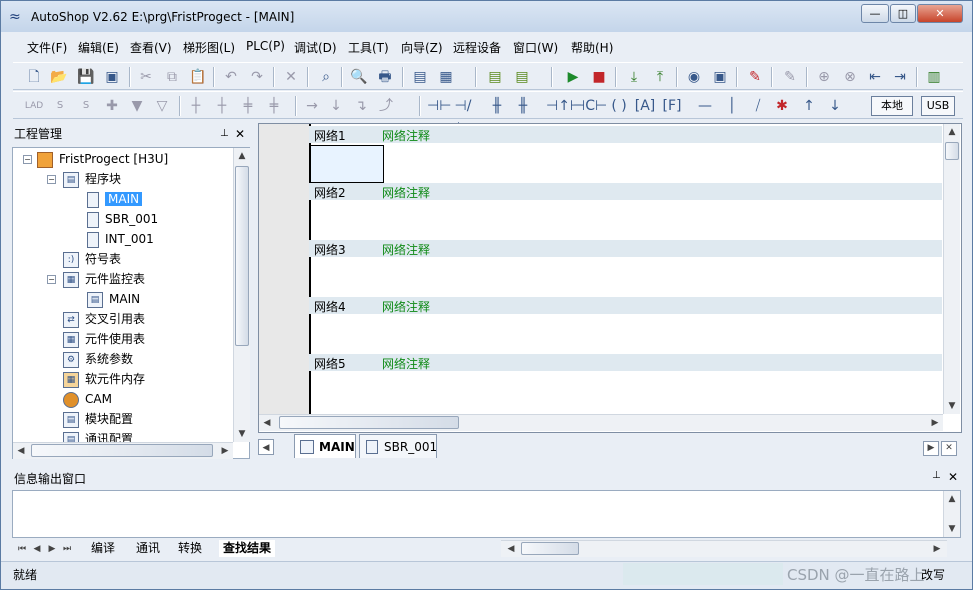 The image size is (973, 590). Describe the element at coordinates (625, 382) in the screenshot. I see `network-row: 网络5 网络注释` at that location.